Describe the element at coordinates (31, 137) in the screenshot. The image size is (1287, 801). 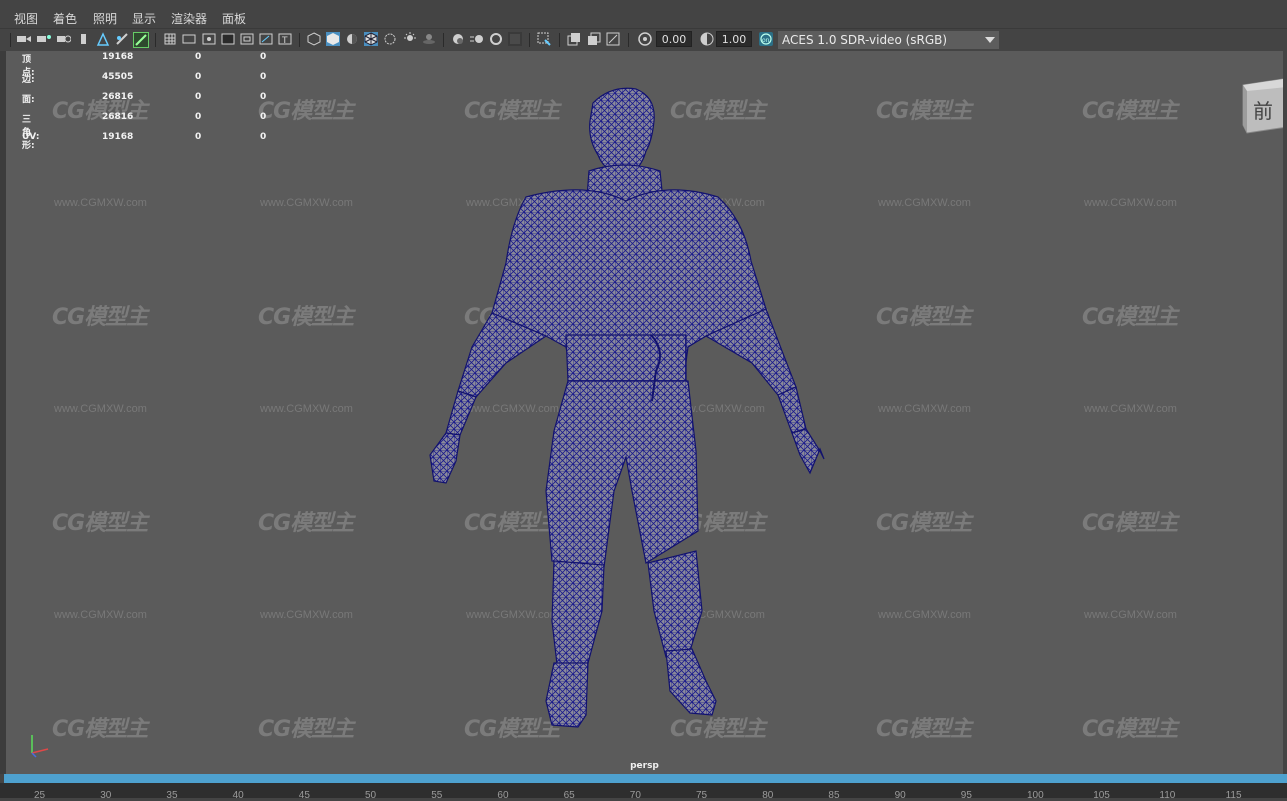
I see `hud-label: UV:` at that location.